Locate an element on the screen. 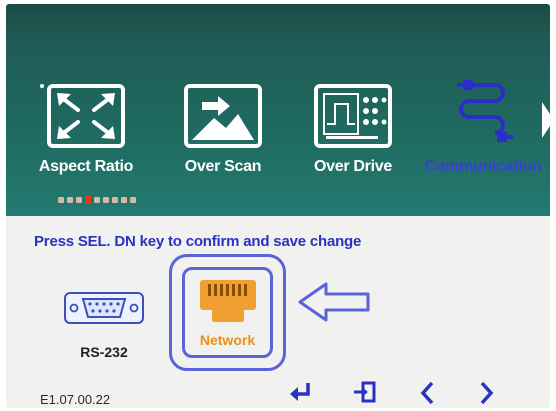 The height and width of the screenshot is (411, 556). menu-item-over-scan: Over Scan is located at coordinates (223, 134).